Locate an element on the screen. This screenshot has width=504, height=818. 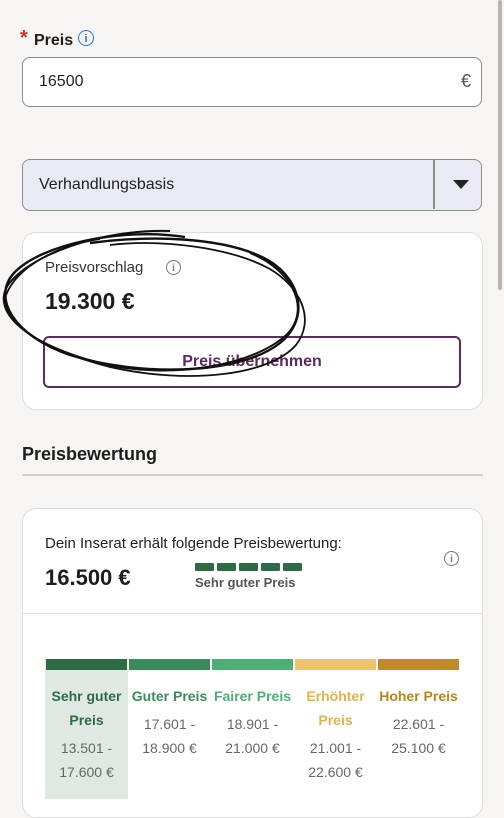
rating-scale-range: 17.601 - 18.900 € is located at coordinates (169, 736).